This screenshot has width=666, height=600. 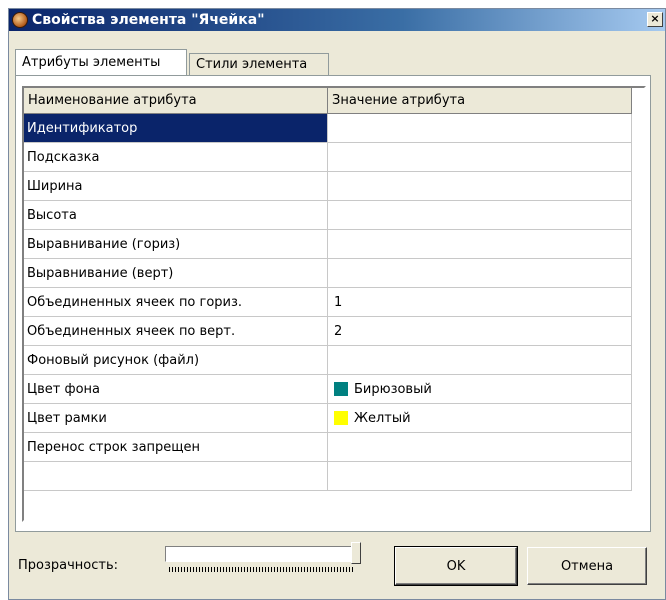 What do you see at coordinates (382, 418) in the screenshot?
I see `attribute-value-text: Желтый` at bounding box center [382, 418].